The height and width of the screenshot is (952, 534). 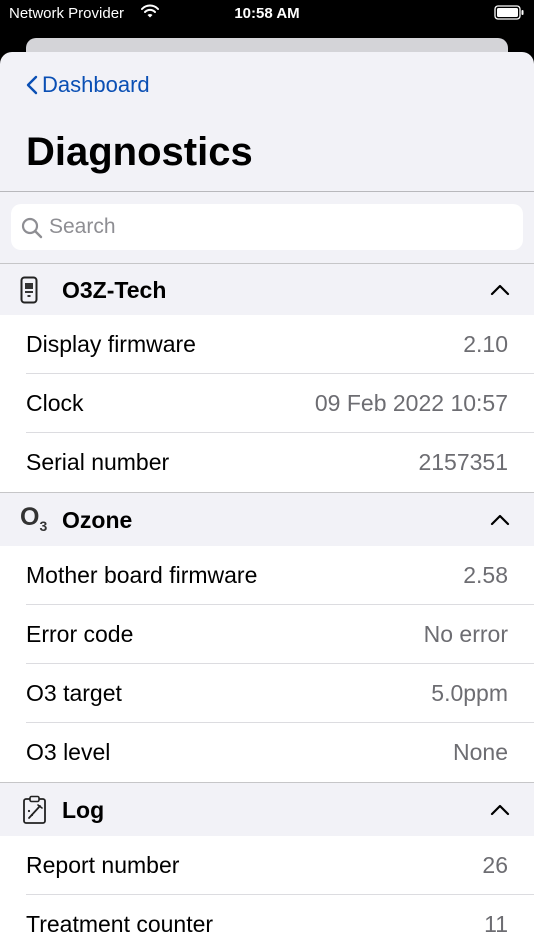 What do you see at coordinates (30, 517) in the screenshot?
I see `ozone-icon-letter: O` at bounding box center [30, 517].